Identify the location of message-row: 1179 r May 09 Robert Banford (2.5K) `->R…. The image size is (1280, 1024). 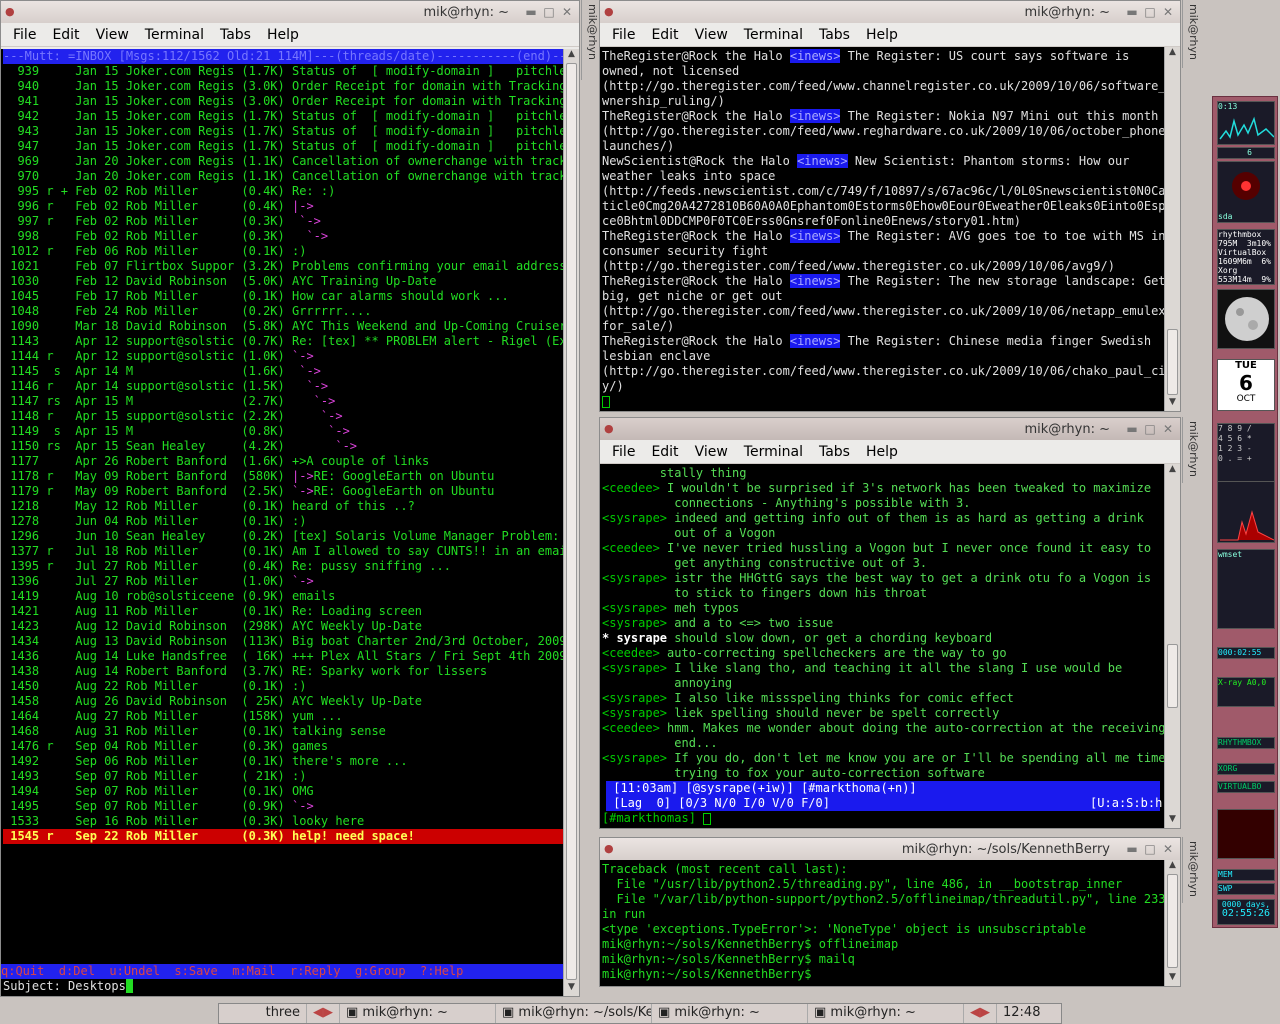
(283, 491).